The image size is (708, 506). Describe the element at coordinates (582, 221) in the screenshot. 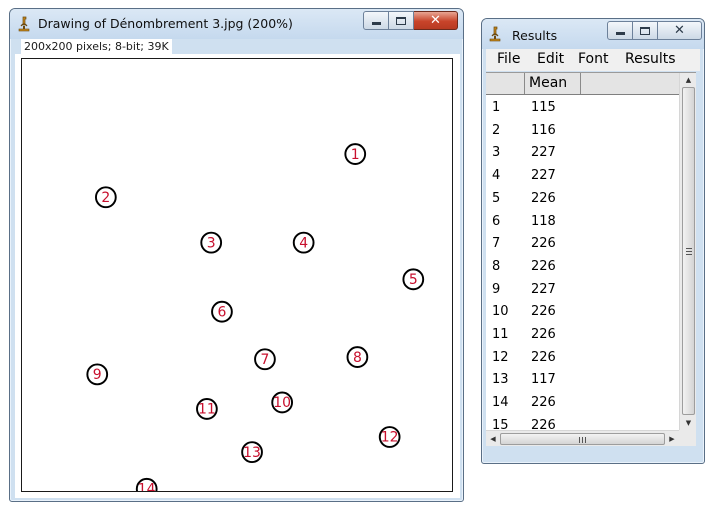

I see `table-row: 6 118` at that location.